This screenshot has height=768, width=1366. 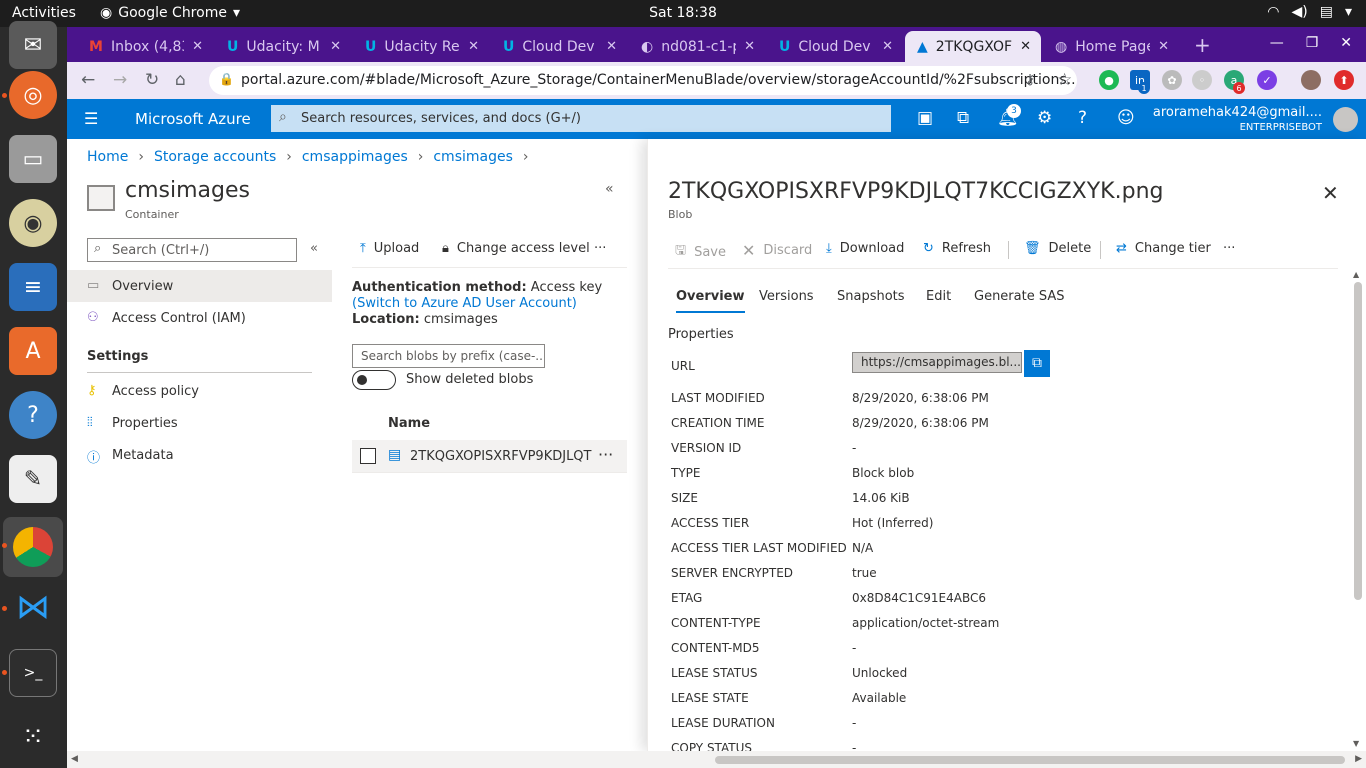 I want to click on close-window-icon: ✕, so click(x=1346, y=43).